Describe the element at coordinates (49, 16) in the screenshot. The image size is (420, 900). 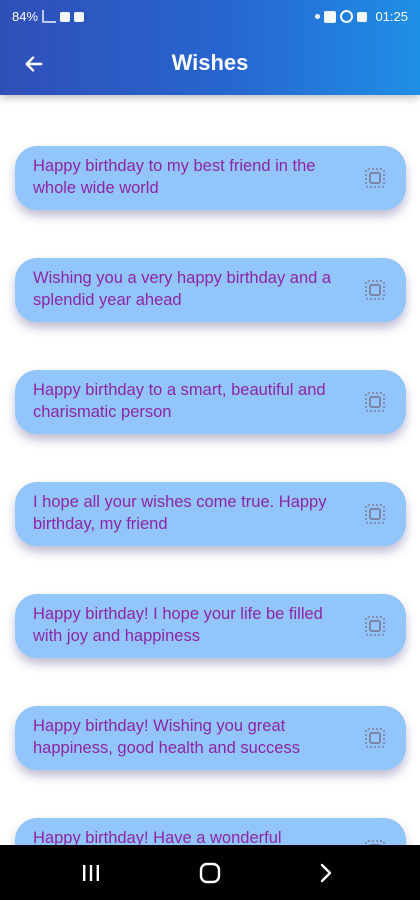
I see `signal-icon` at that location.